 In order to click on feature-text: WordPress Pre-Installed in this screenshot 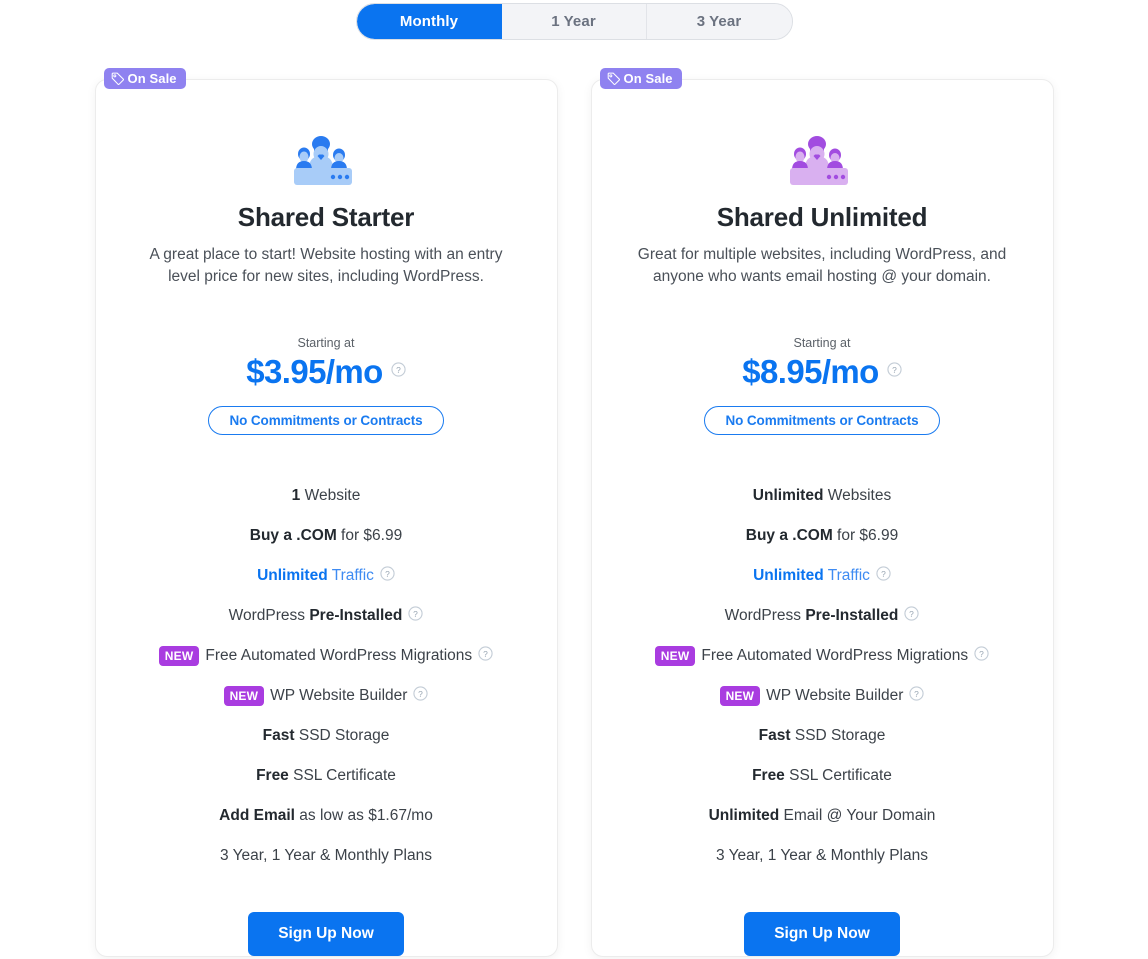, I will do `click(812, 616)`.